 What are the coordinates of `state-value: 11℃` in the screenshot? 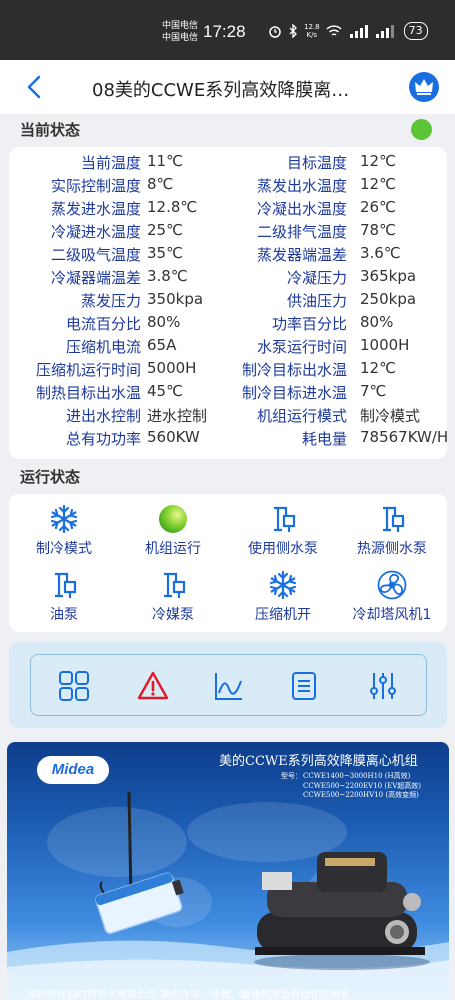 It's located at (165, 161).